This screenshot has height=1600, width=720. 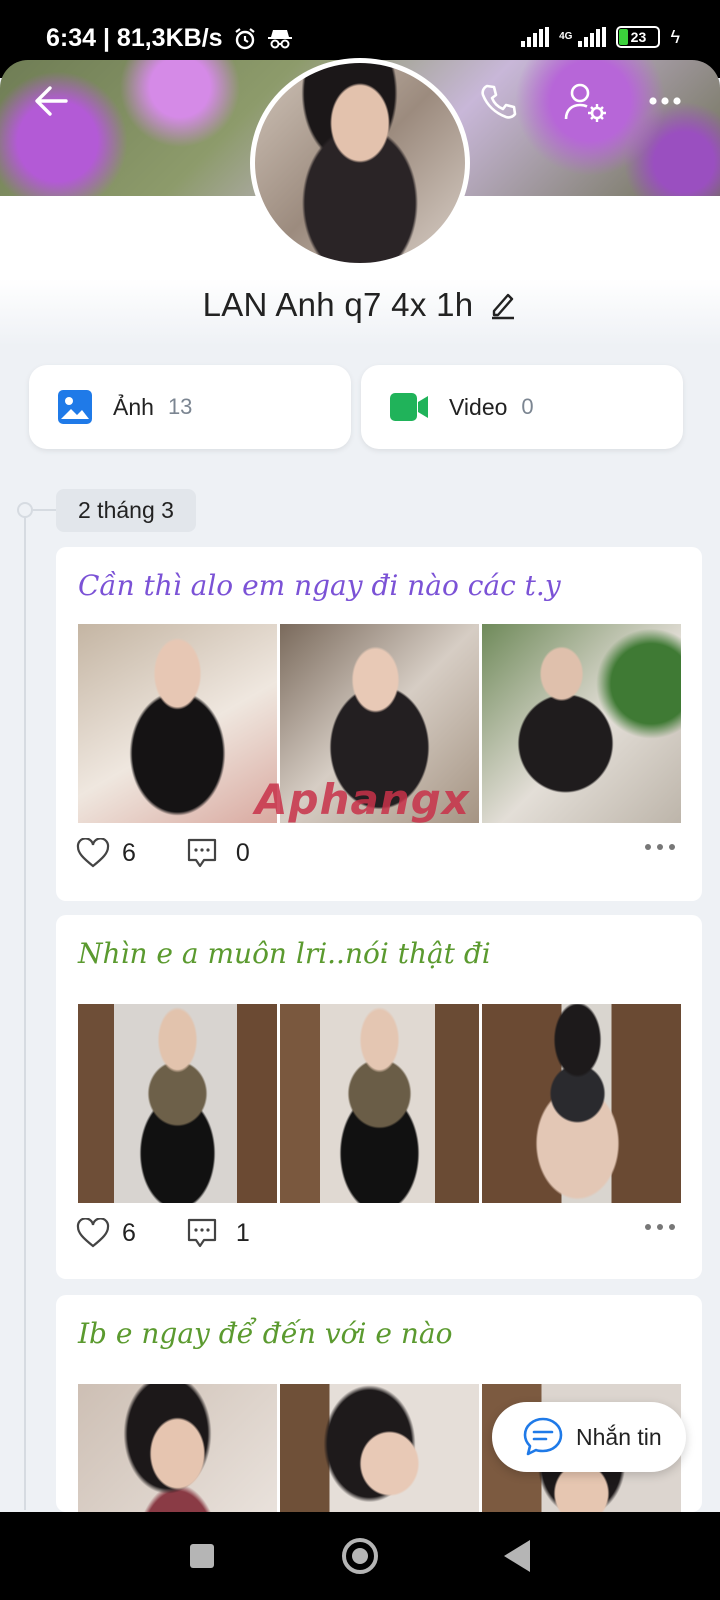 What do you see at coordinates (134, 38) in the screenshot?
I see `status-time-speed: 6:34 | 81,3KB/s` at bounding box center [134, 38].